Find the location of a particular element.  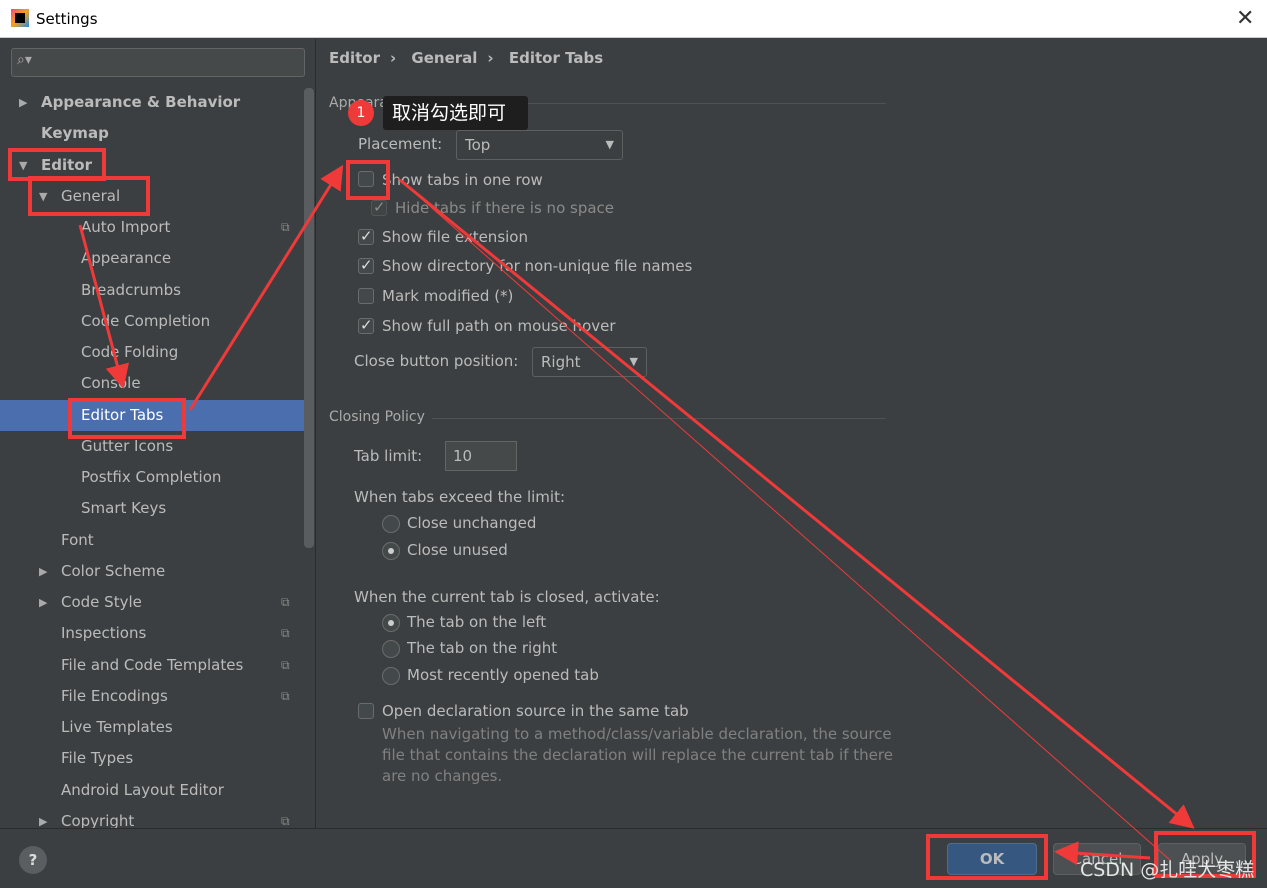

tree-item: Android Layout Editor is located at coordinates (152, 790).